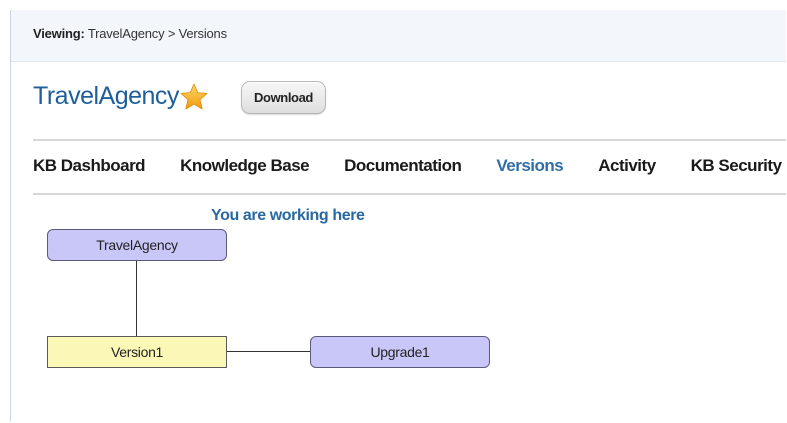 The image size is (787, 423). Describe the element at coordinates (137, 245) in the screenshot. I see `node-travelagency: TravelAgency` at that location.